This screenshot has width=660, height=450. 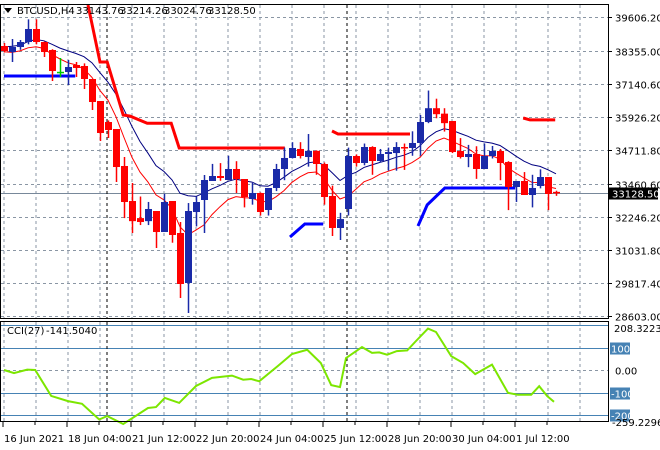 What do you see at coordinates (8, 10) in the screenshot?
I see `dropdown-triangle-icon` at bounding box center [8, 10].